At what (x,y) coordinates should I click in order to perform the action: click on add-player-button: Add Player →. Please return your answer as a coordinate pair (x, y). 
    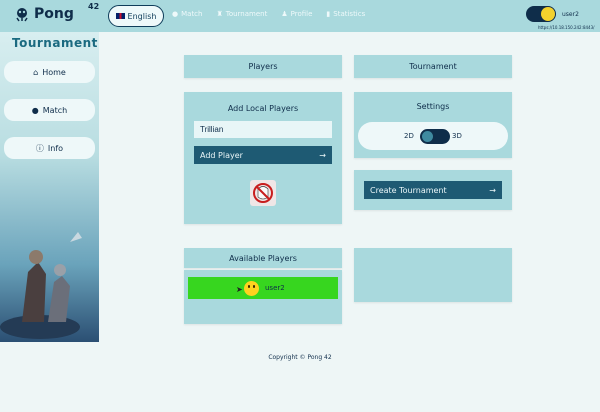
    Looking at the image, I should click on (263, 155).